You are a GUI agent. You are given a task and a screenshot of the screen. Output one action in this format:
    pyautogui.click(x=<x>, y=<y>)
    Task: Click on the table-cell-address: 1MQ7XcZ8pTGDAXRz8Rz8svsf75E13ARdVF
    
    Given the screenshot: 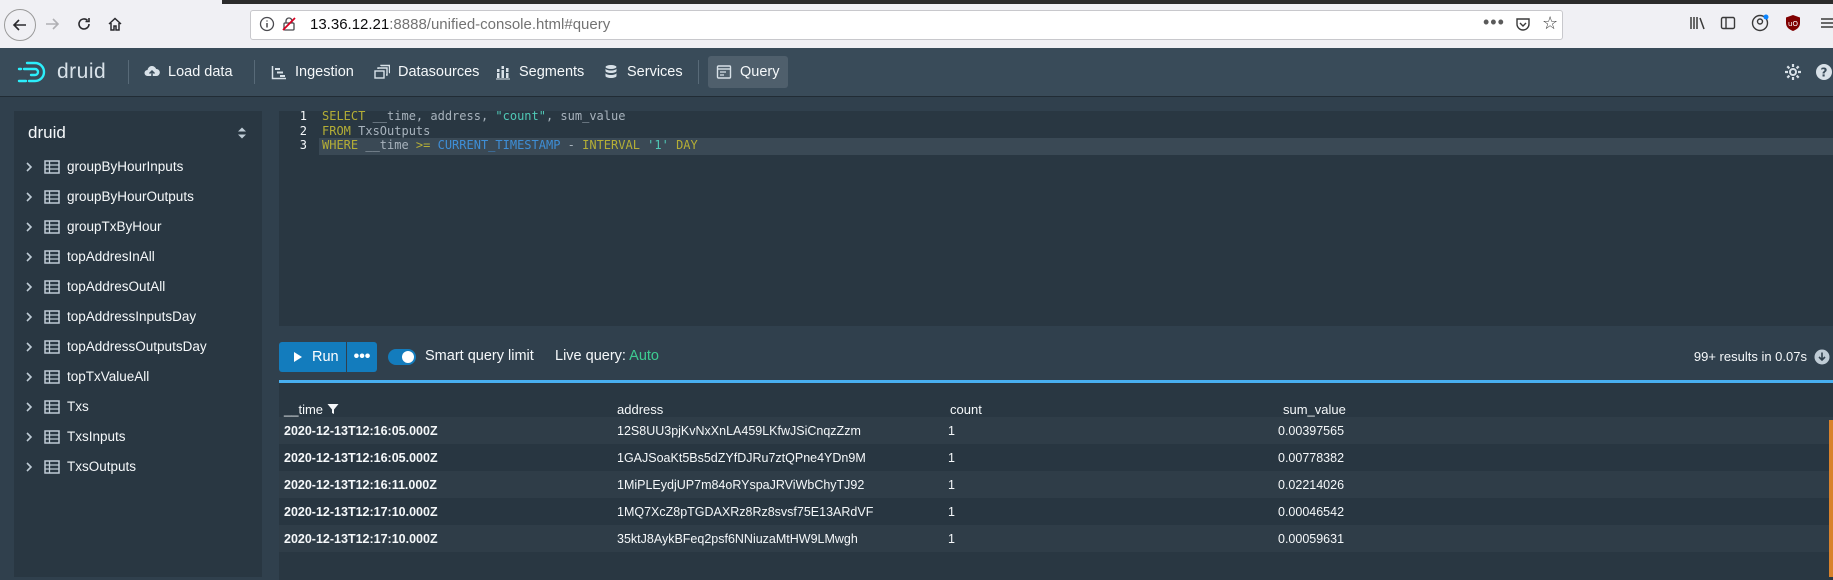 What is the action you would take?
    pyautogui.click(x=745, y=512)
    